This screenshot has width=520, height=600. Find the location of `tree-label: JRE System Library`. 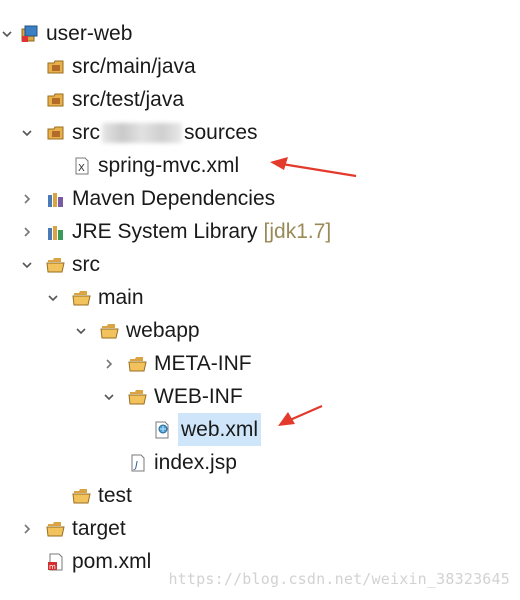

tree-label: JRE System Library is located at coordinates (165, 231).